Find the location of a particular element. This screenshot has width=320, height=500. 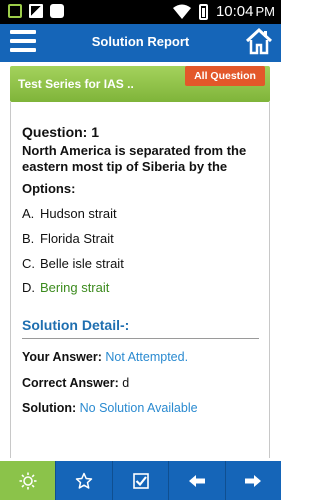

wifi-icon is located at coordinates (181, 12).